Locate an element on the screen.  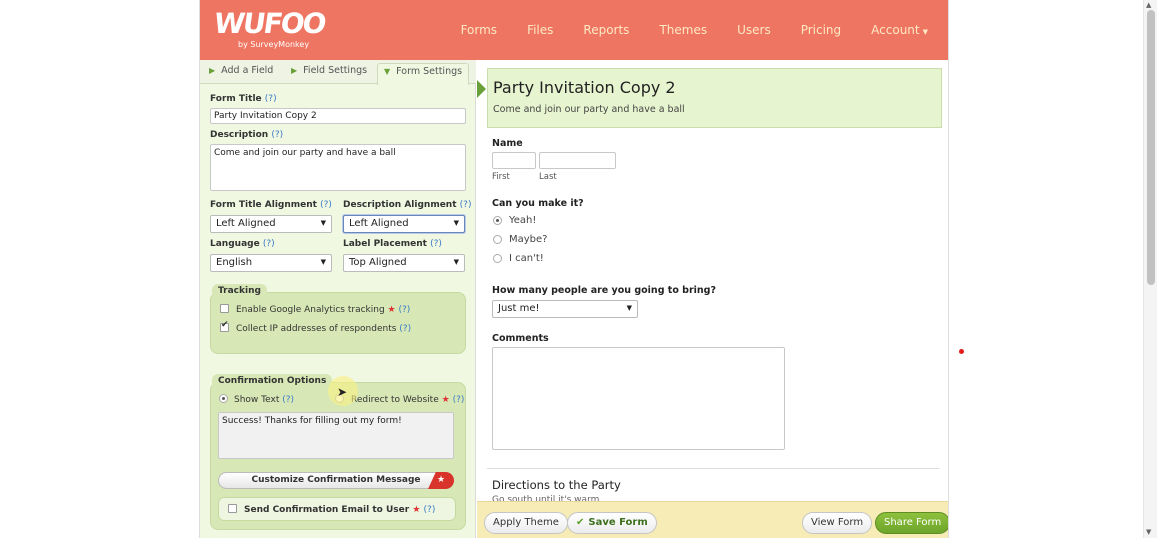
page-scrollbar: ▲ ▼ is located at coordinates (1150, 269).